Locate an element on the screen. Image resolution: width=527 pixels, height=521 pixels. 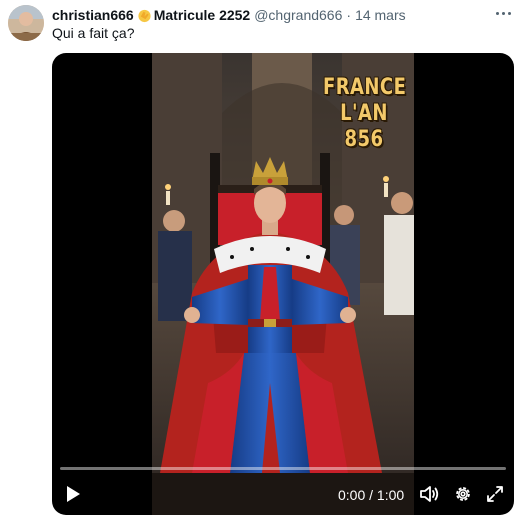
user-avatar is located at coordinates (26, 23).